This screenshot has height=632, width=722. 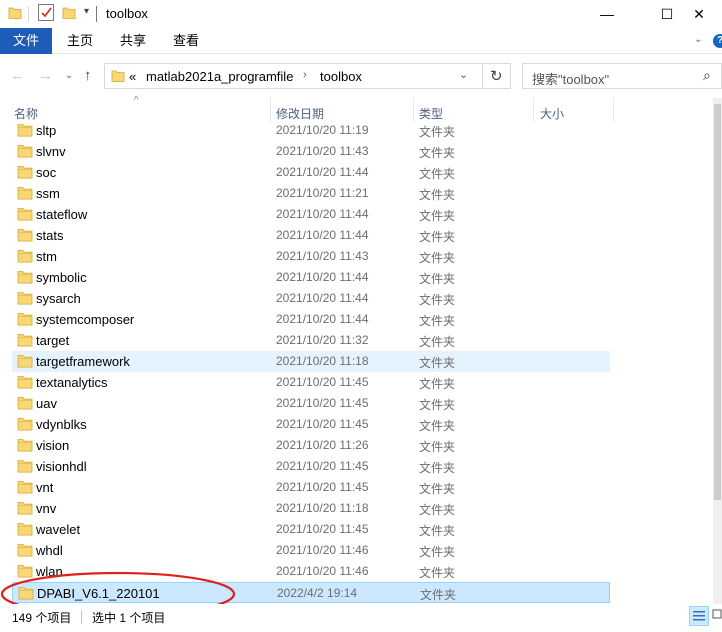 What do you see at coordinates (361, 618) in the screenshot?
I see `status-bar: 149 个项目 选中 1 个项目` at bounding box center [361, 618].